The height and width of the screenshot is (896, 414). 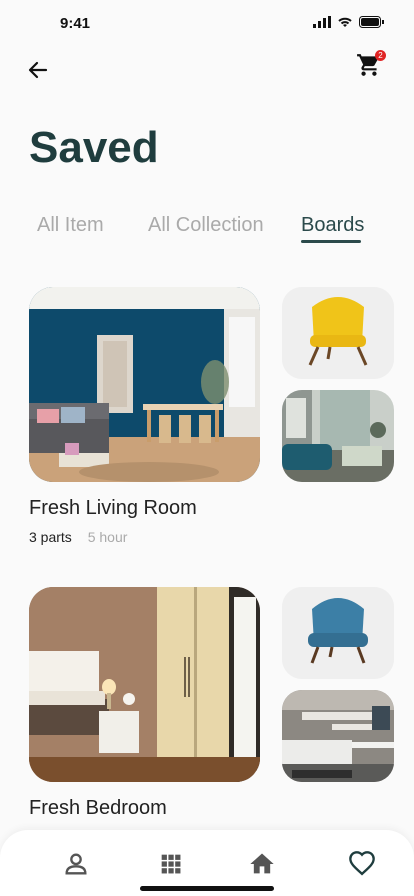 What do you see at coordinates (371, 22) in the screenshot?
I see `battery-icon` at bounding box center [371, 22].